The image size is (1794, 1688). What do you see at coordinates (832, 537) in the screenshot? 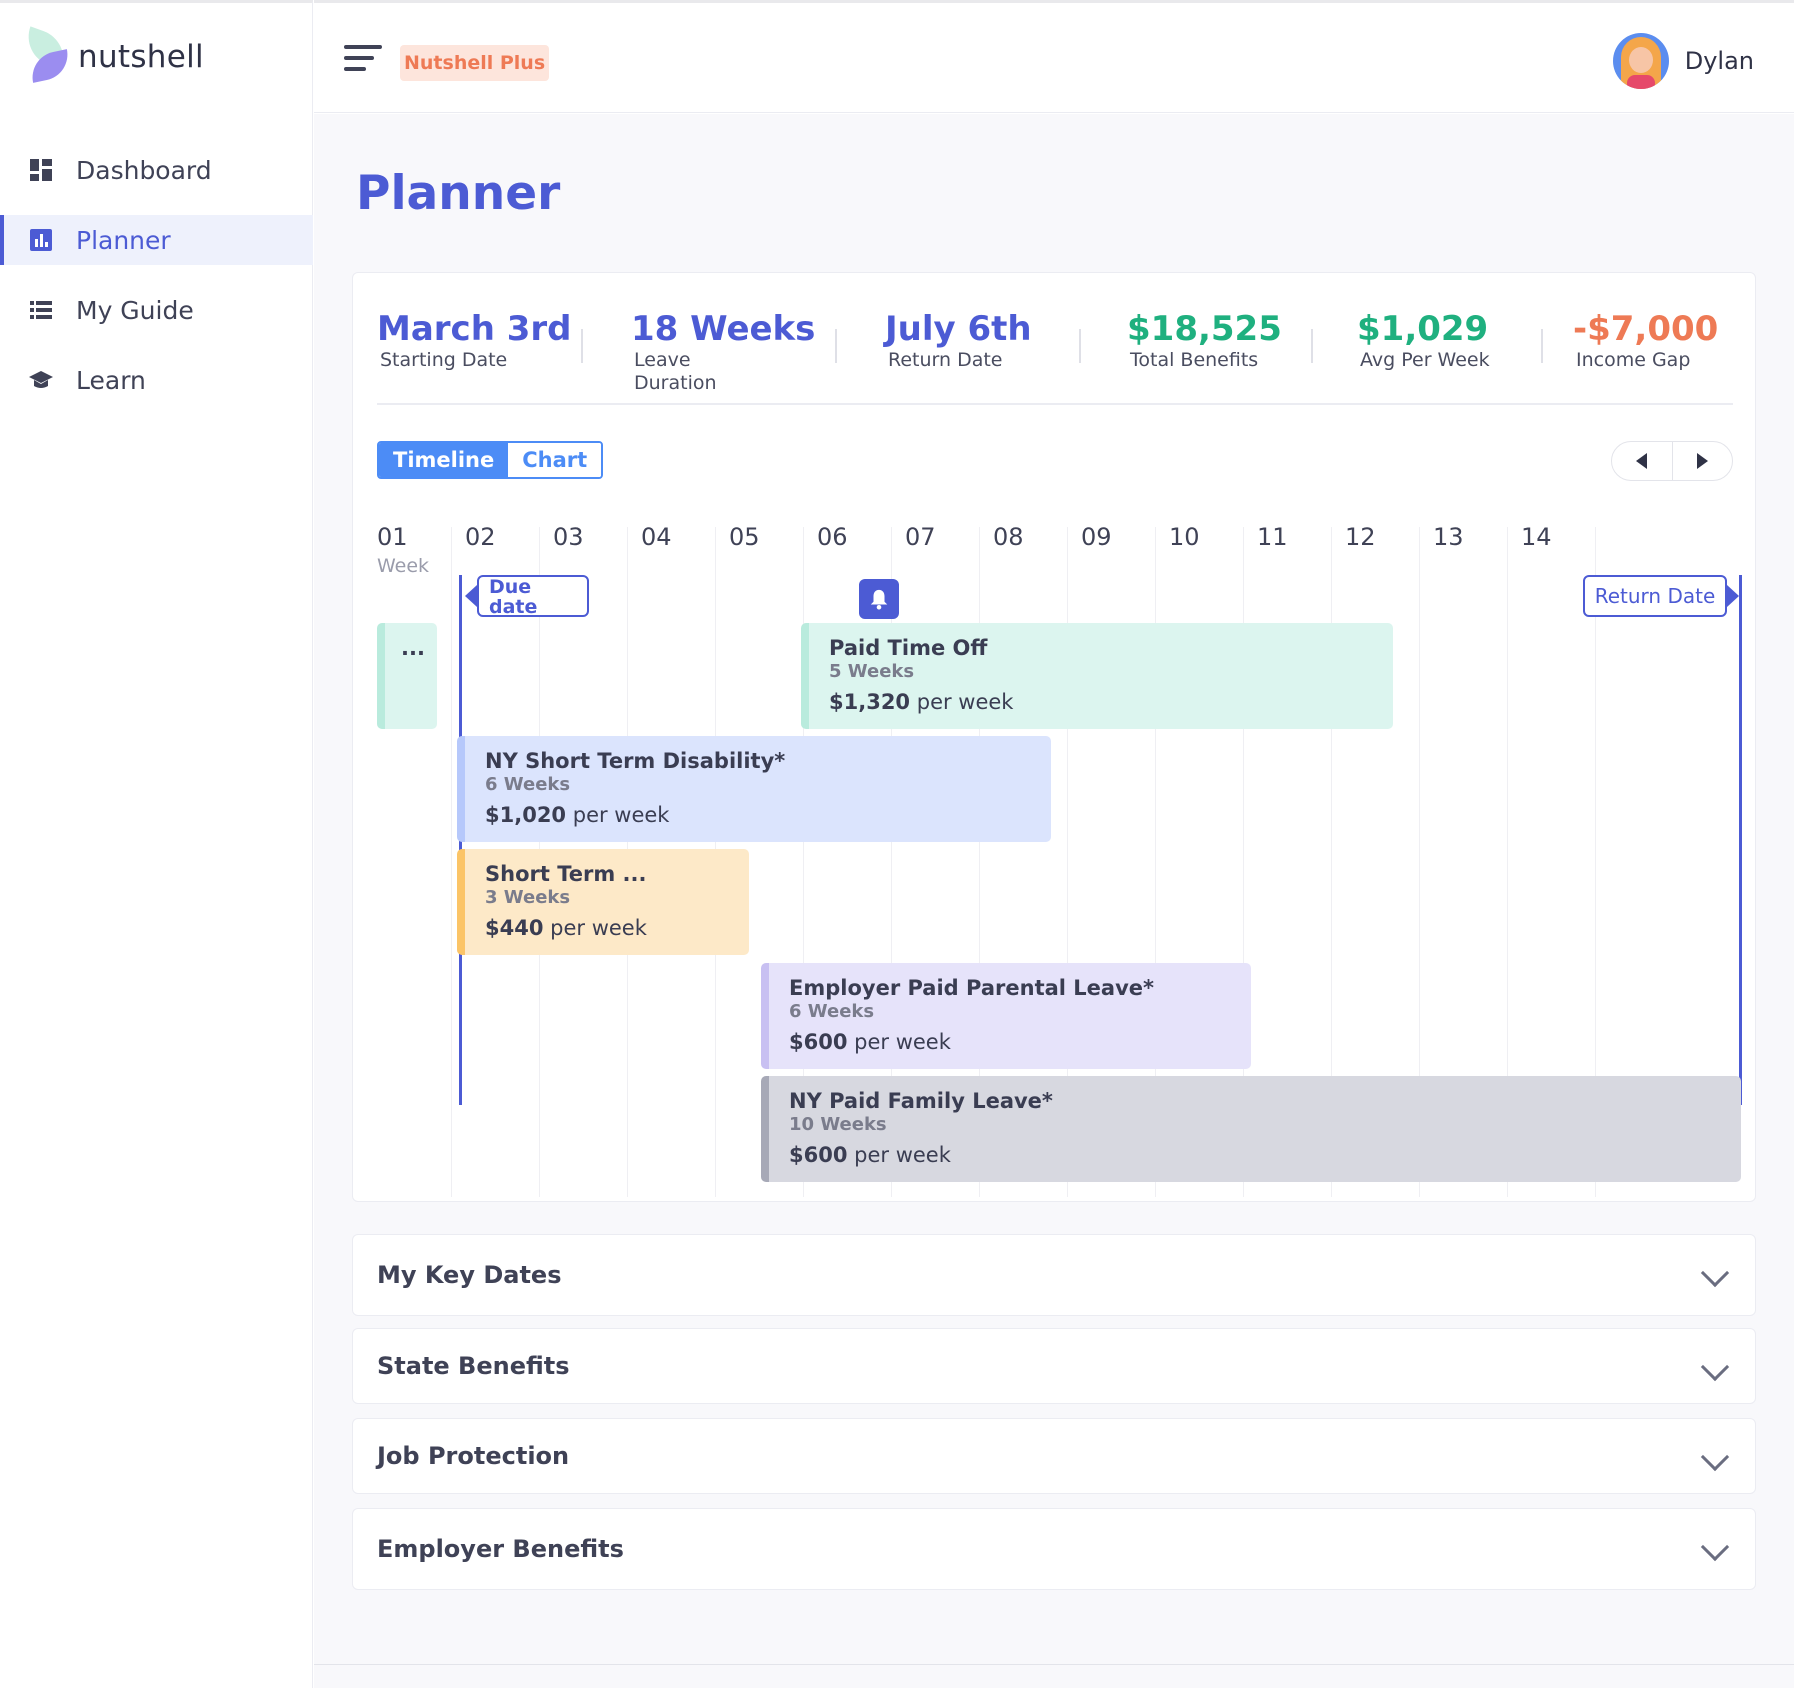
I see `week-label: 06` at bounding box center [832, 537].